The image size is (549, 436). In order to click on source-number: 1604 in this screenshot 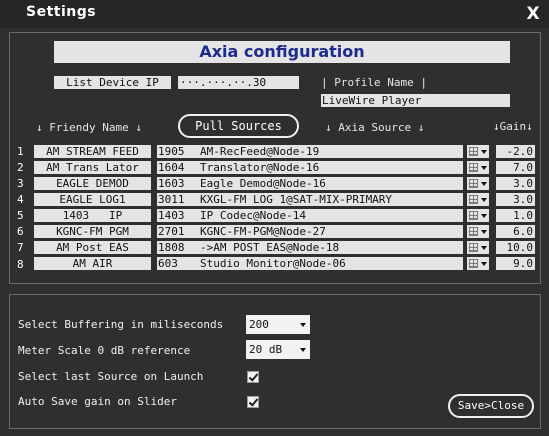, I will do `click(171, 167)`.